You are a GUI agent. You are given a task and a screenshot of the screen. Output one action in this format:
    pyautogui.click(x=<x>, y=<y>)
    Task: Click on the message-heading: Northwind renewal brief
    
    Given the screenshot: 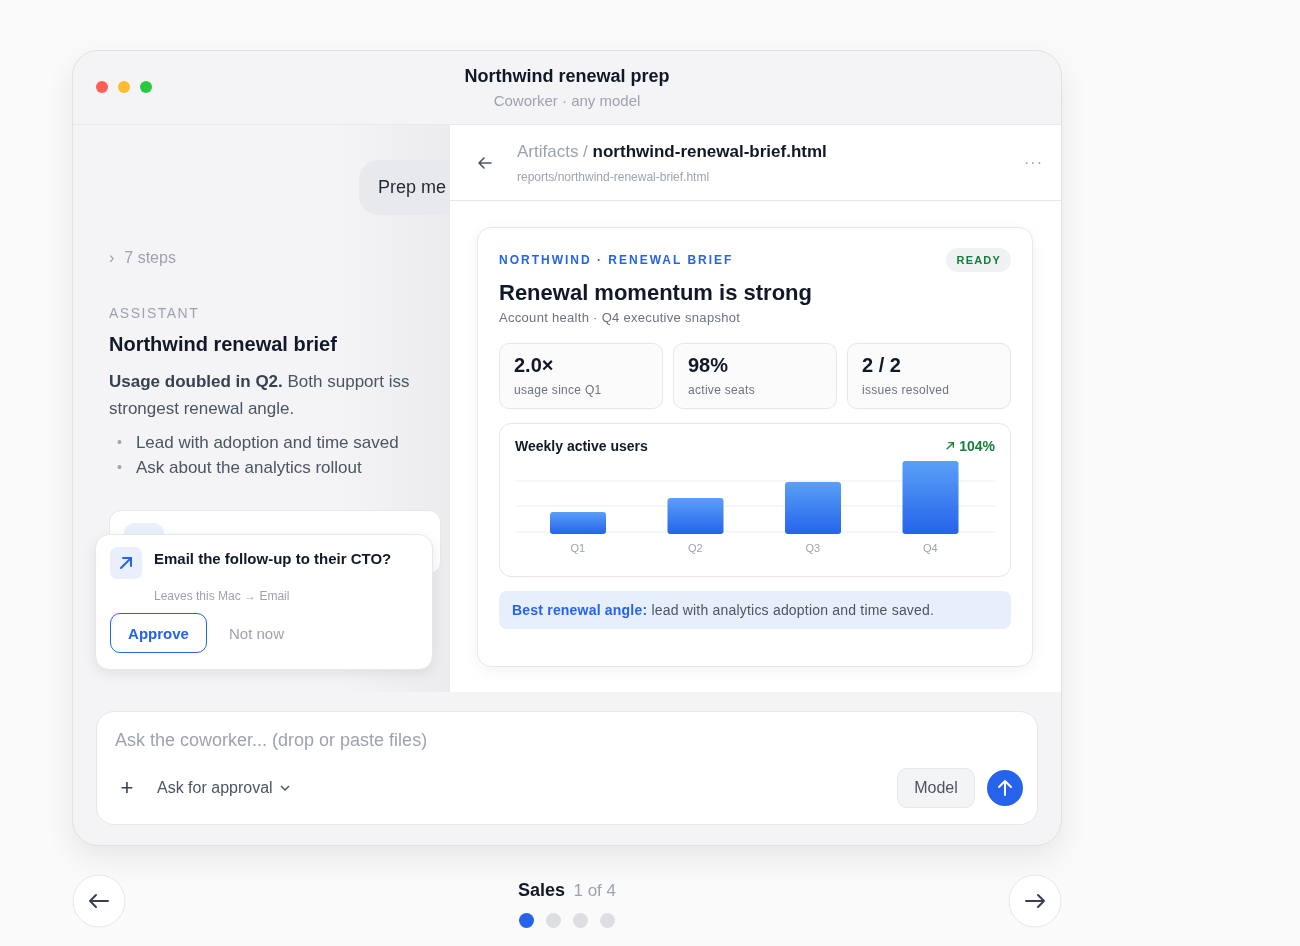 What is the action you would take?
    pyautogui.click(x=223, y=344)
    